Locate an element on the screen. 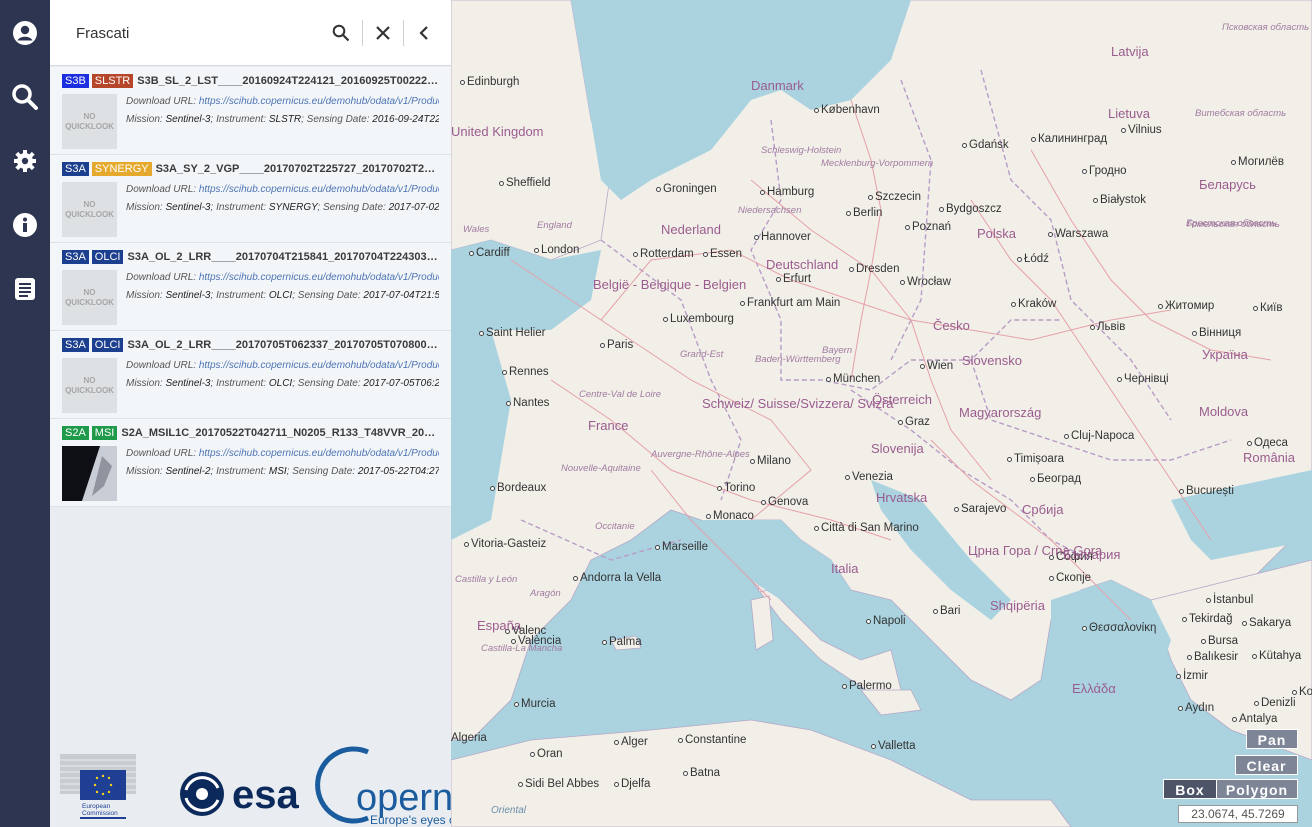 This screenshot has height=827, width=1312. mission-label: Mission: is located at coordinates (144, 383).